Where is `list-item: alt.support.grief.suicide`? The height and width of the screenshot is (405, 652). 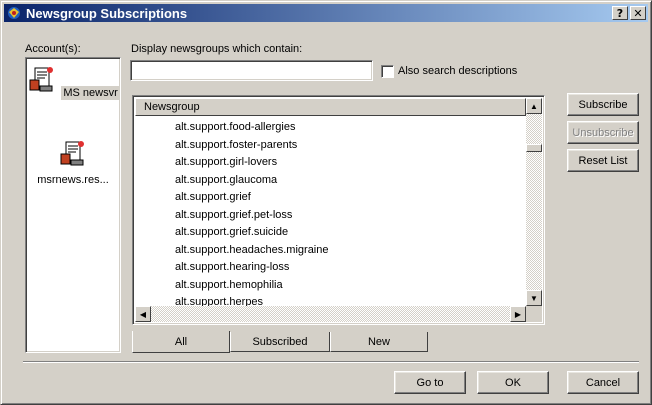
list-item: alt.support.grief.suicide is located at coordinates (231, 232).